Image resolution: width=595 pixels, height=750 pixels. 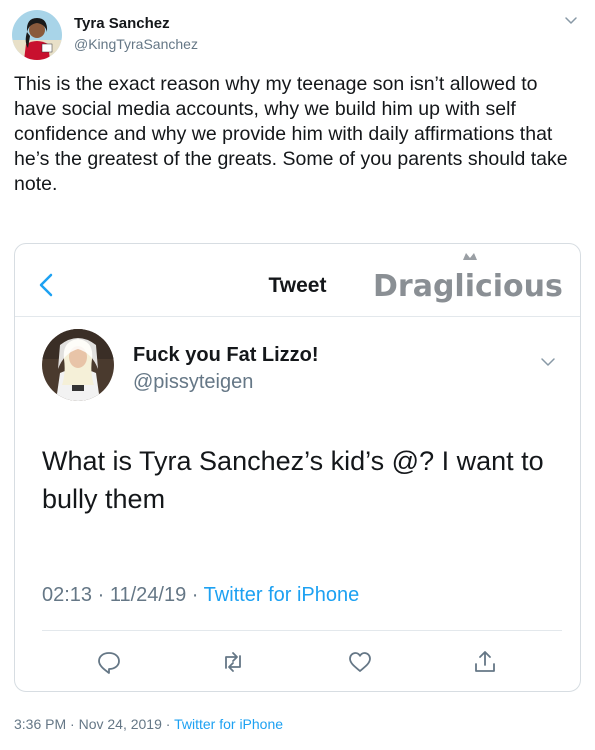 I want to click on author-avatar, so click(x=37, y=35).